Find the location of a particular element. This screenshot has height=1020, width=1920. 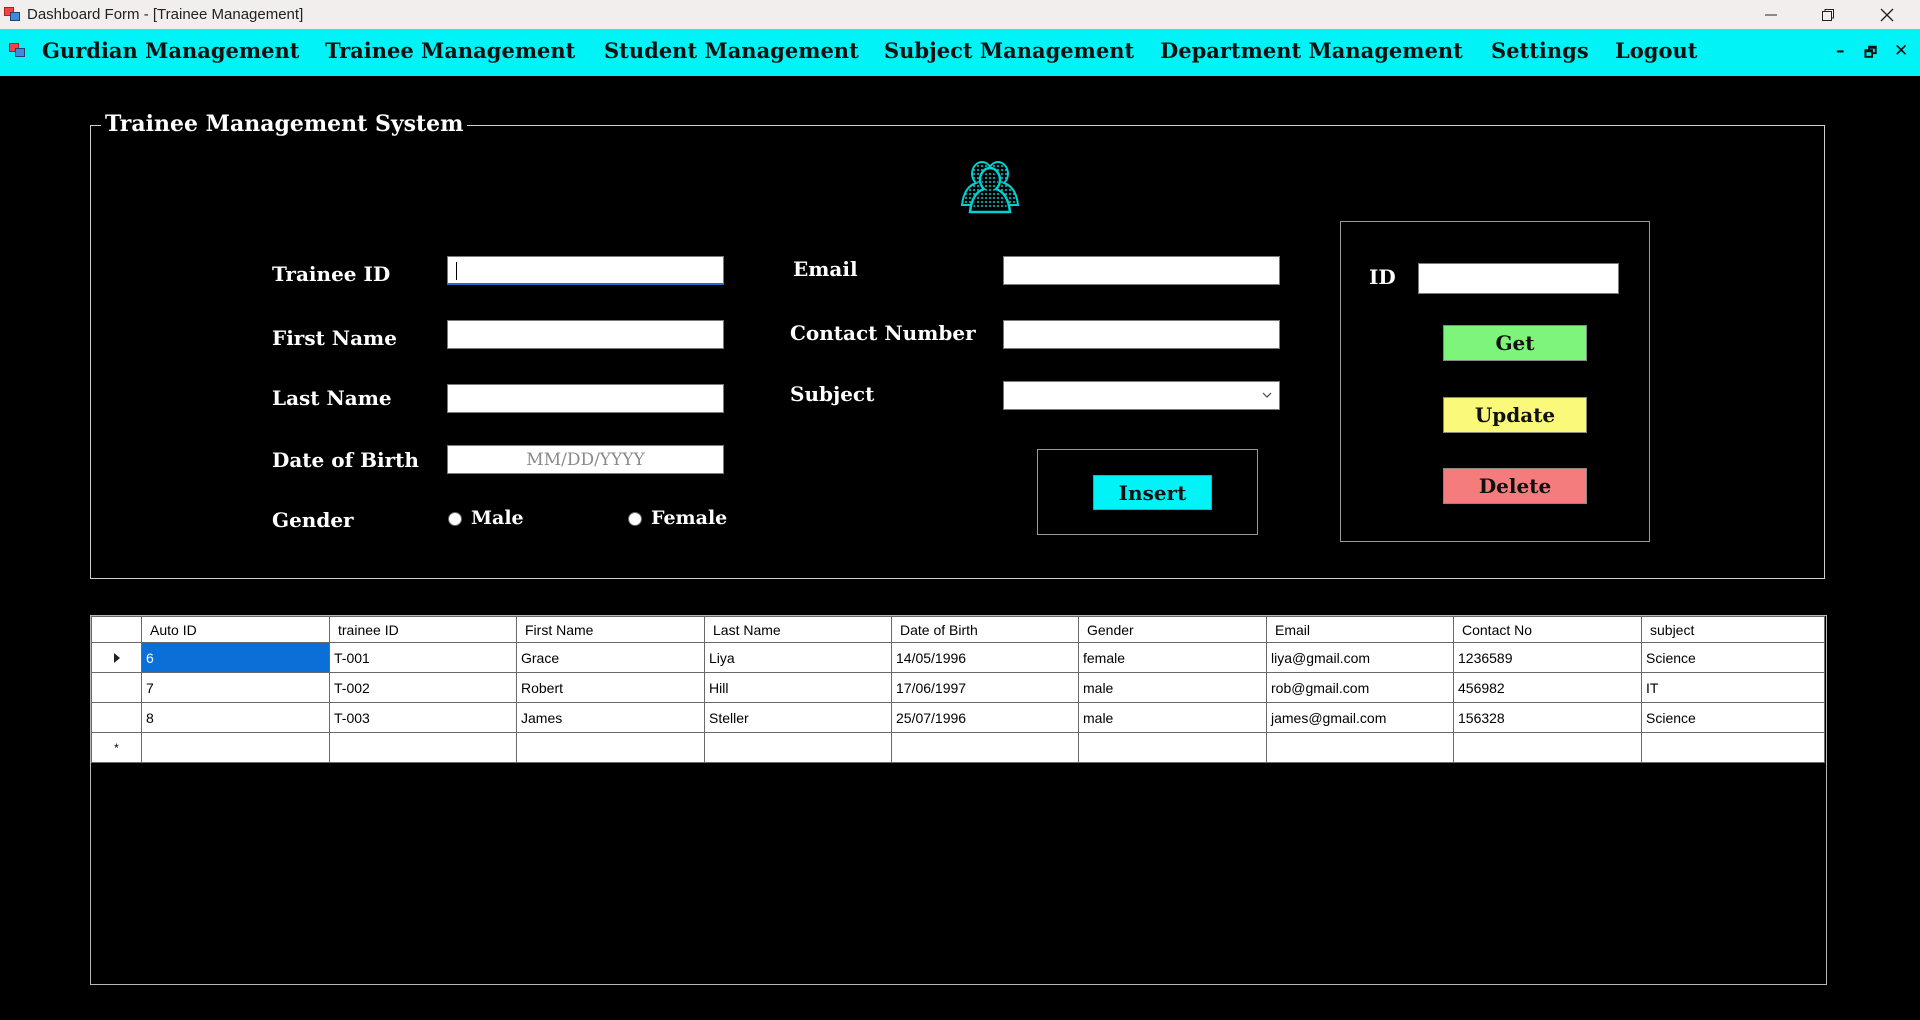

table-cell: T-002 is located at coordinates (423, 687).